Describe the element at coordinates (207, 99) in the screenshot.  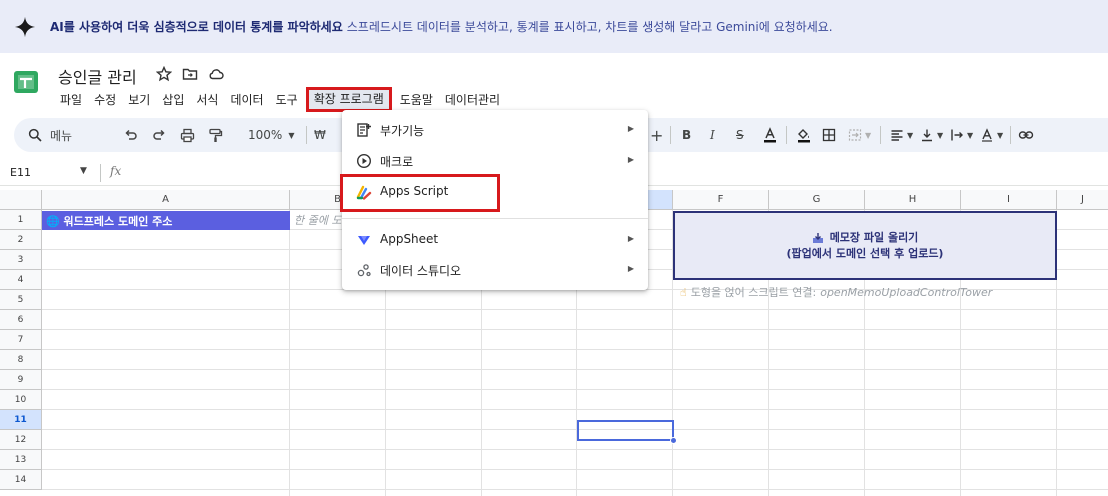
I see `menu-format: 서식` at that location.